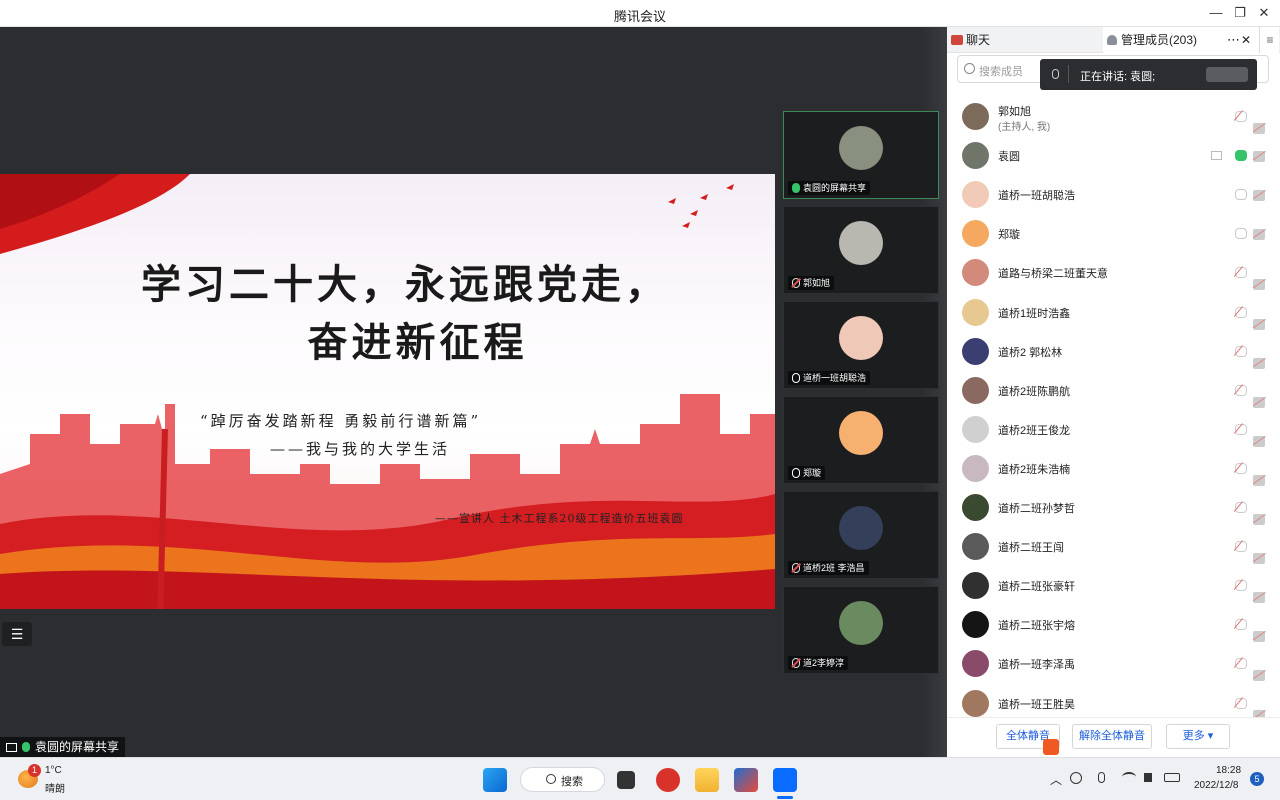 This screenshot has height=800, width=1280. What do you see at coordinates (1036, 509) in the screenshot?
I see `member-name: 道桥二班孙梦哲` at bounding box center [1036, 509].